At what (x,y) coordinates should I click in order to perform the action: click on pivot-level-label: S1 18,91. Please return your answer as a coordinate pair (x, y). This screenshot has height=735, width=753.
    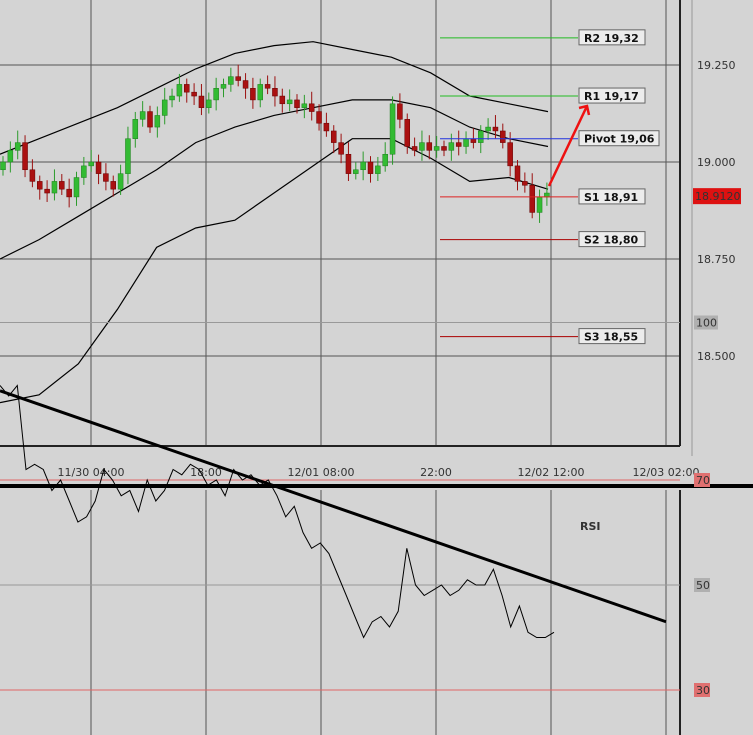
    Looking at the image, I should click on (611, 197).